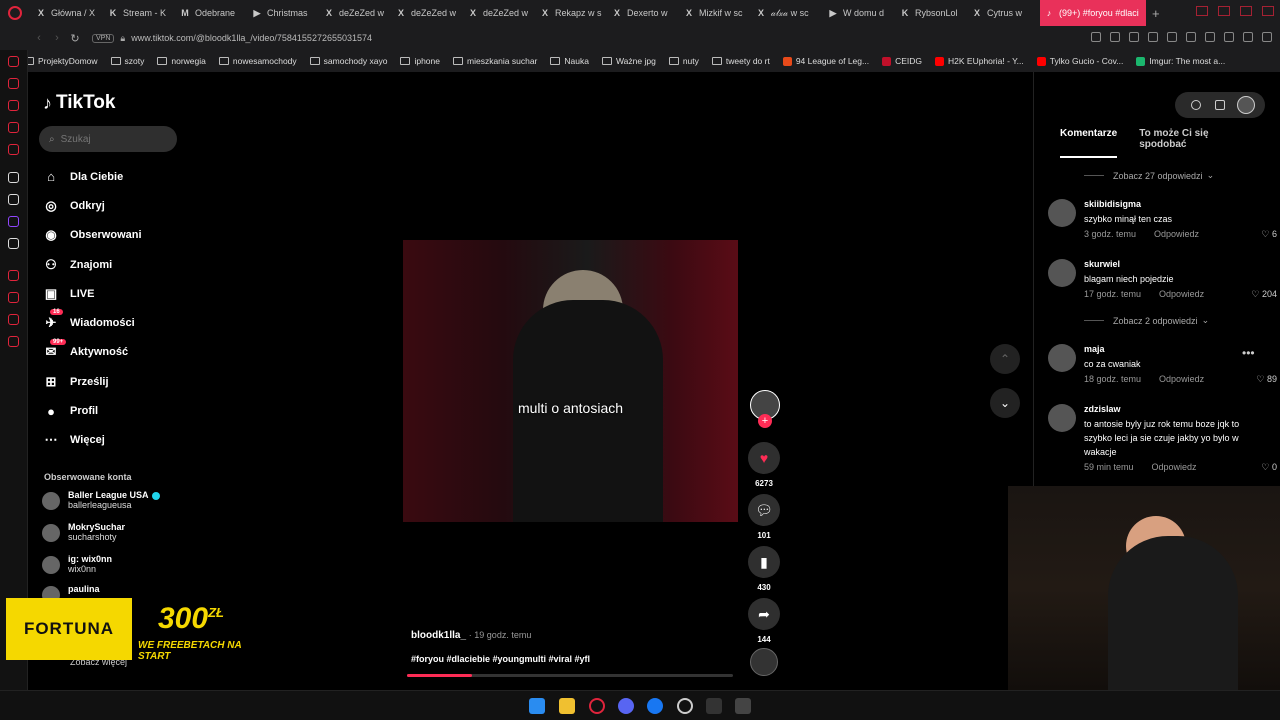  What do you see at coordinates (685, 706) in the screenshot?
I see `obs-icon` at bounding box center [685, 706].